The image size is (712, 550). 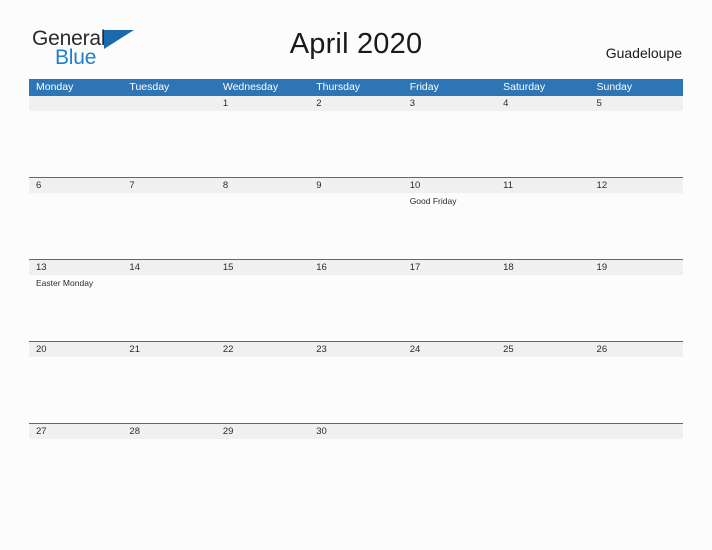 I want to click on week-date-band: 13 14 15 16 17 18 19, so click(x=356, y=267).